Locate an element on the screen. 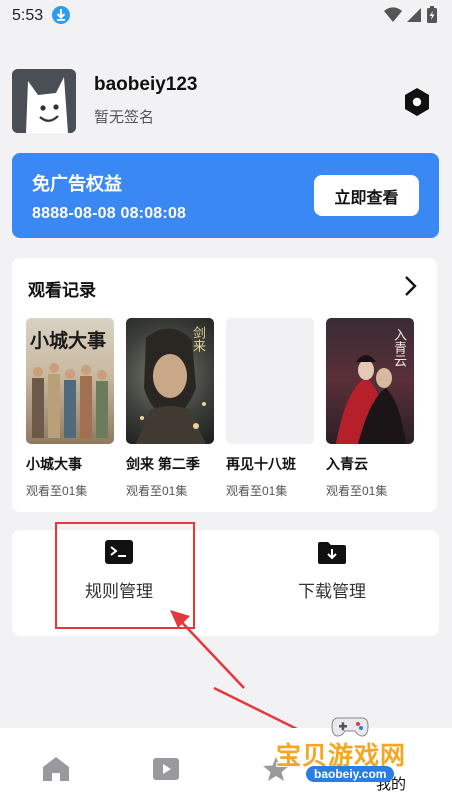 The width and height of the screenshot is (452, 804). ad-free-title: 免广告权益 is located at coordinates (77, 184).